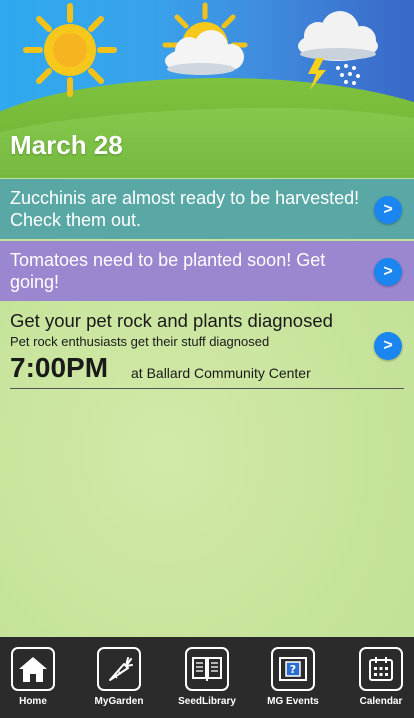 The width and height of the screenshot is (414, 718). What do you see at coordinates (119, 669) in the screenshot?
I see `carrot-icon` at bounding box center [119, 669].